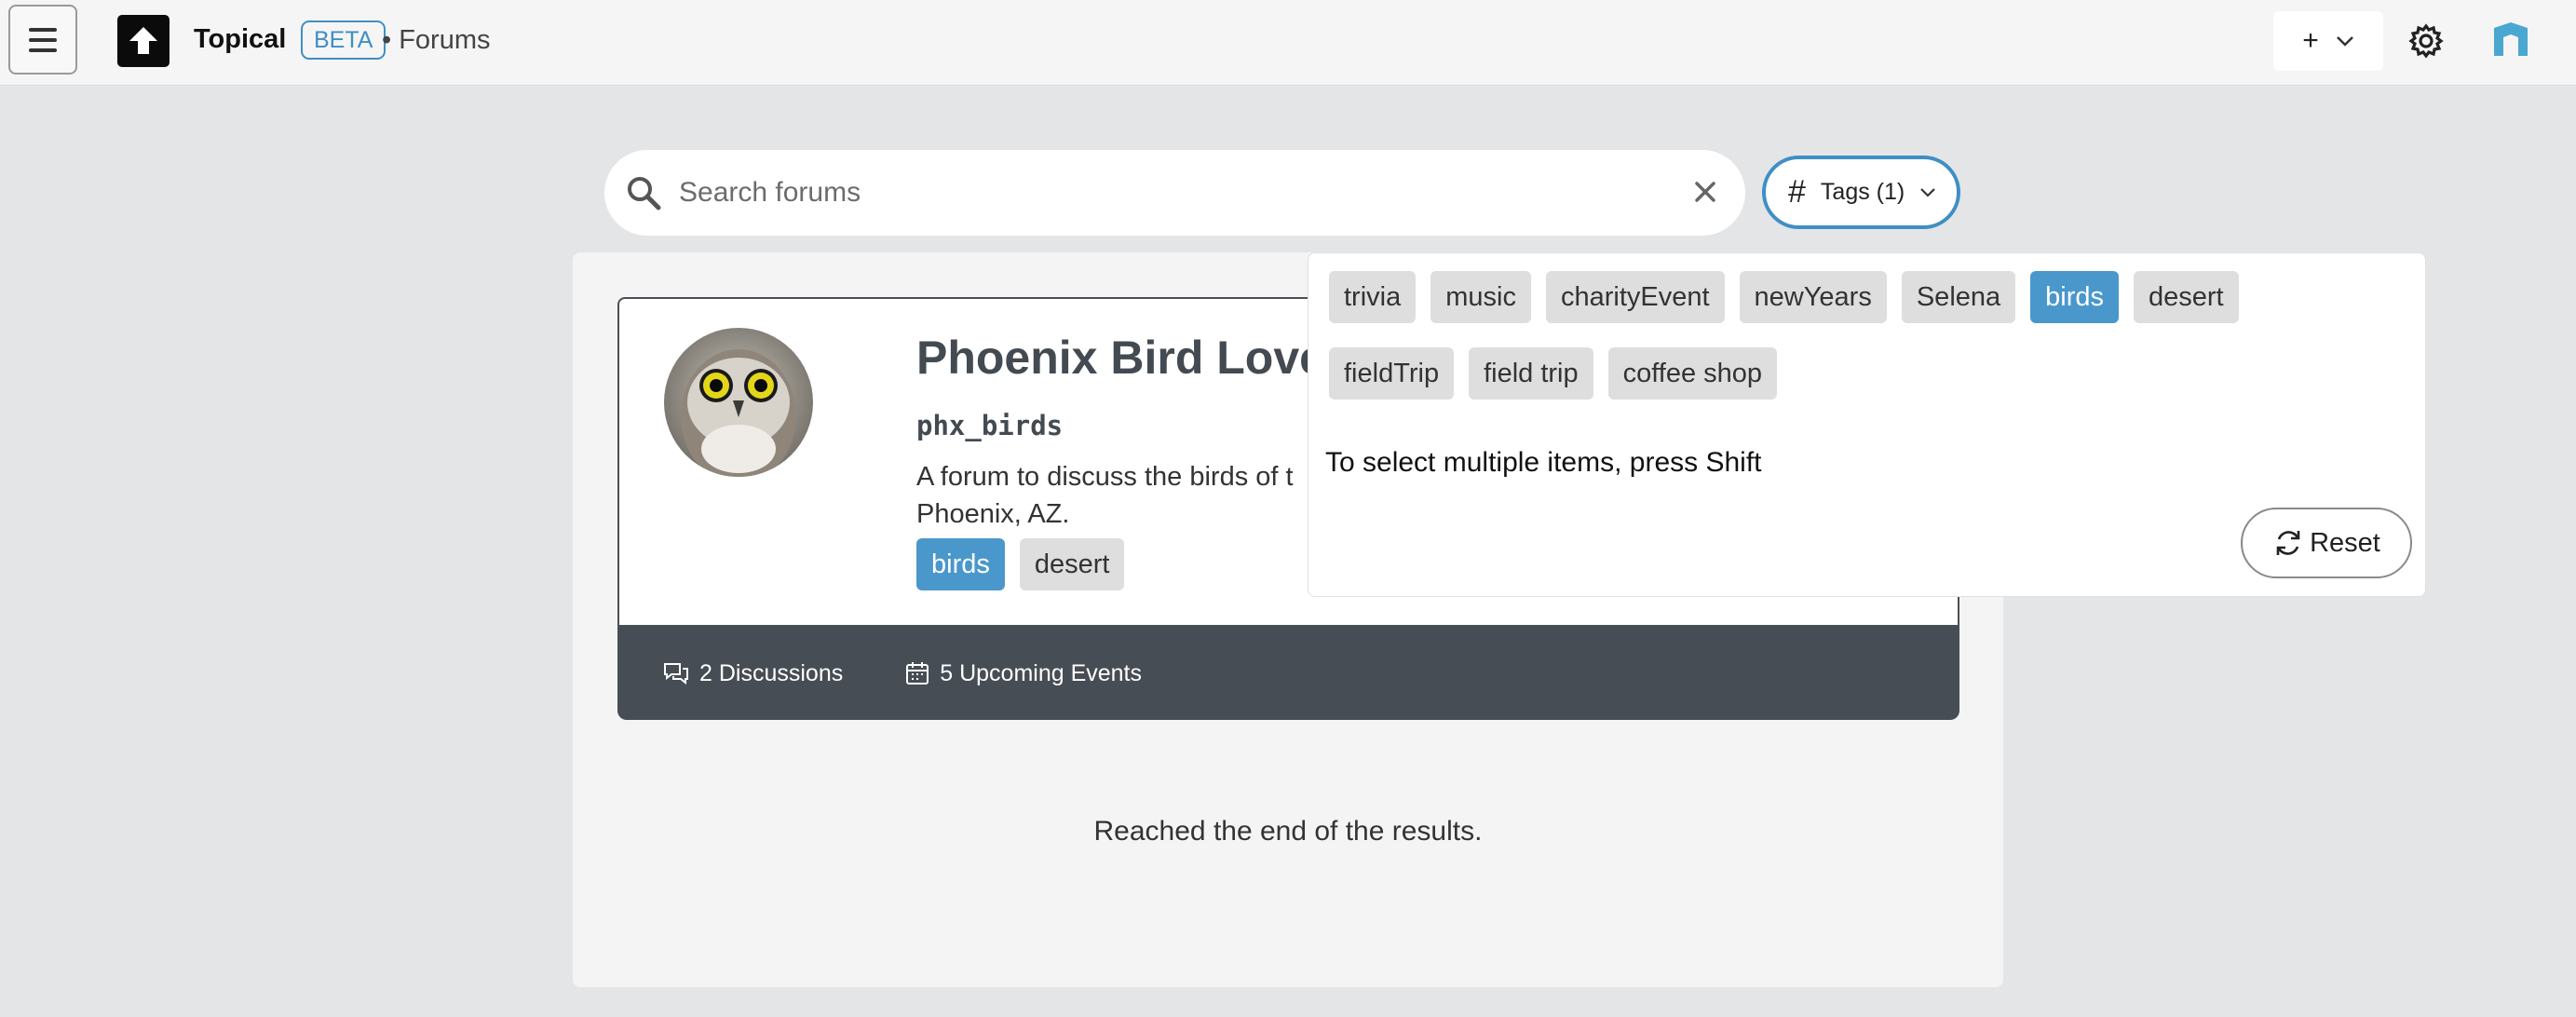  What do you see at coordinates (2426, 41) in the screenshot?
I see `gear-icon` at bounding box center [2426, 41].